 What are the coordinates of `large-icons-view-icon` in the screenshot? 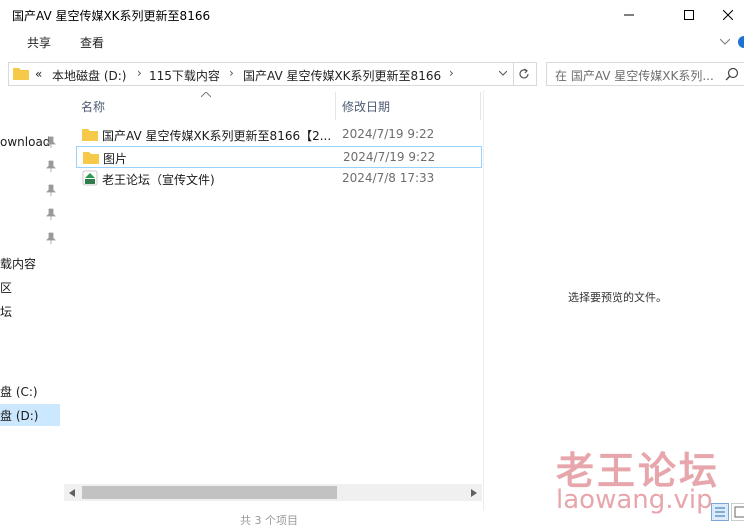 It's located at (739, 512).